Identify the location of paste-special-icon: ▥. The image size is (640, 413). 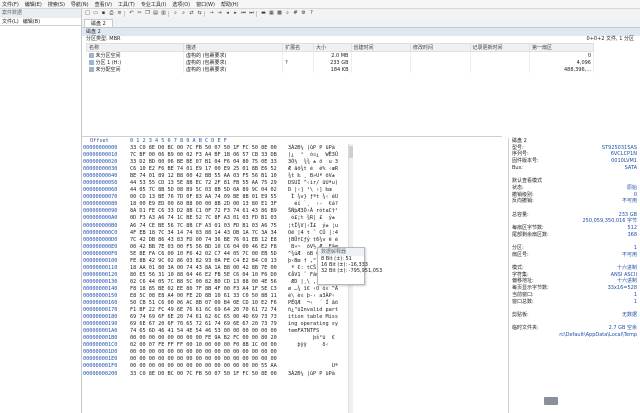
(163, 13).